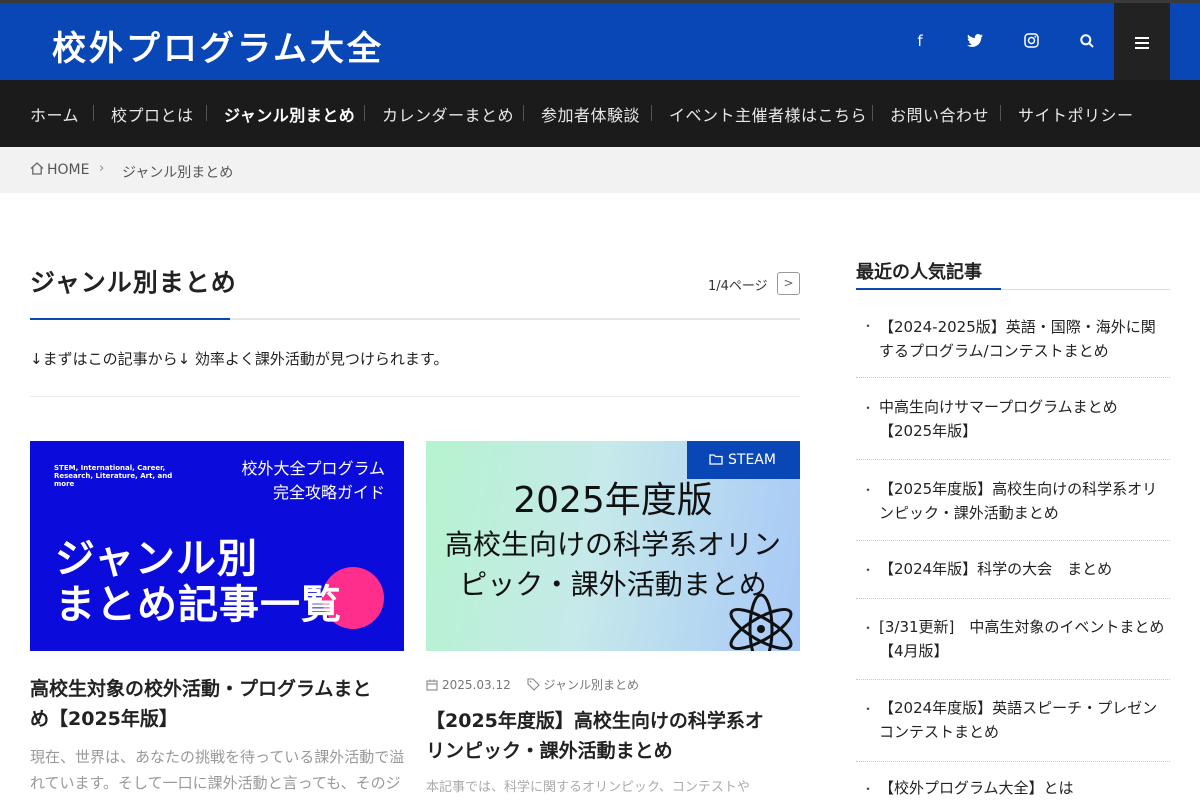 This screenshot has height=800, width=1200. I want to click on nav-item-contact: お問い合わせ, so click(939, 114).